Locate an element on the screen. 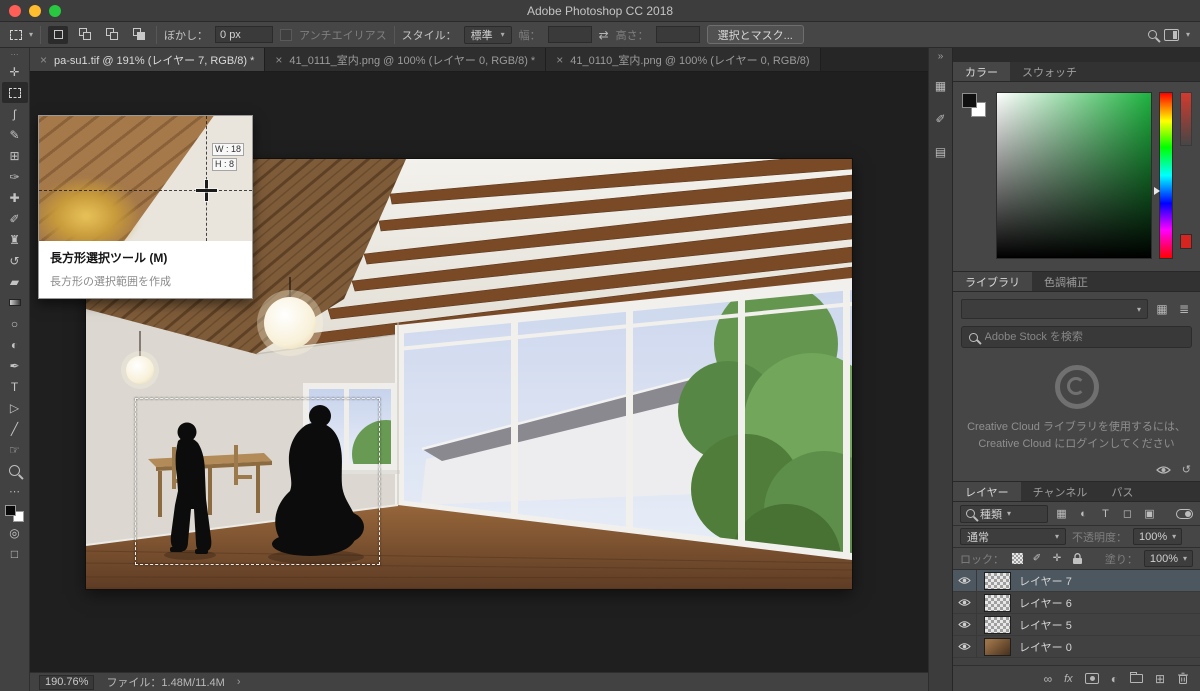 Image resolution: width=1200 pixels, height=691 pixels. add-to-selection-mode-button is located at coordinates (85, 35).